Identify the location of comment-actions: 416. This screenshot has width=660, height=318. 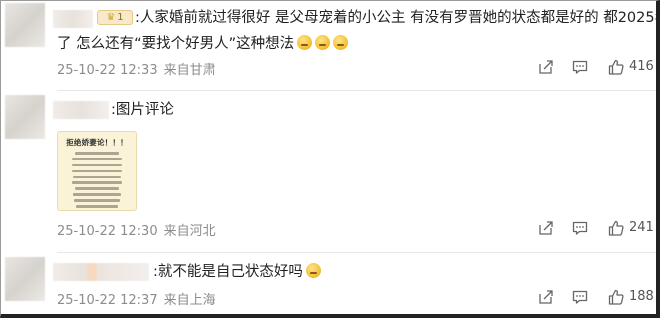
(595, 68).